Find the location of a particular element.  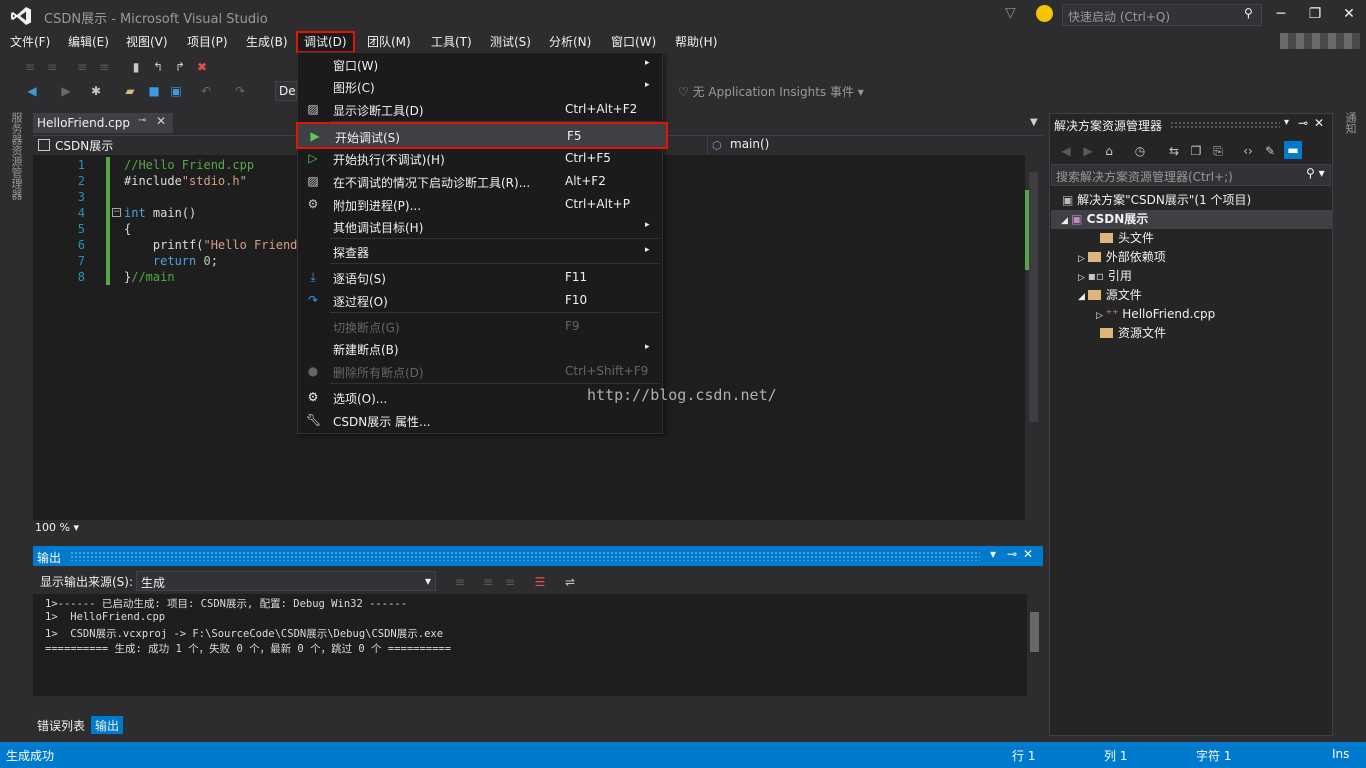

application-insights-label: ♡ 无 Application Insights 事件 ▾ is located at coordinates (771, 91).